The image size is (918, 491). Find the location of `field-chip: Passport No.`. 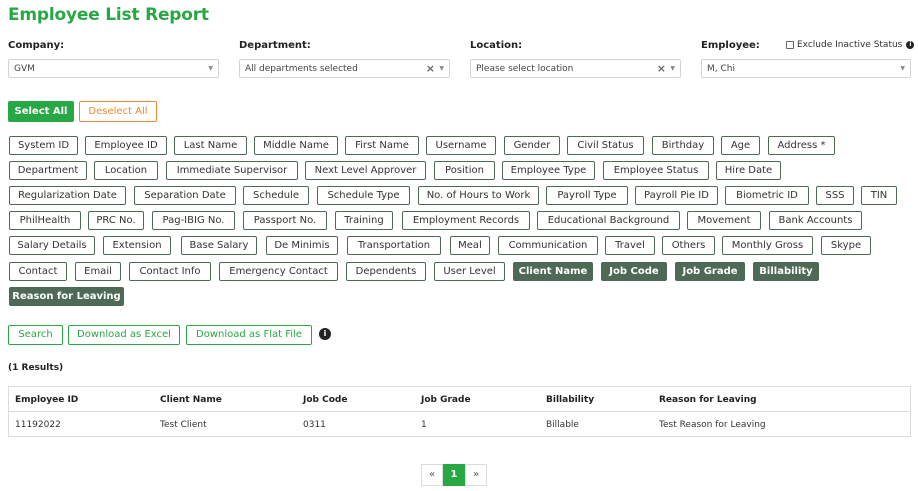

field-chip: Passport No. is located at coordinates (285, 220).